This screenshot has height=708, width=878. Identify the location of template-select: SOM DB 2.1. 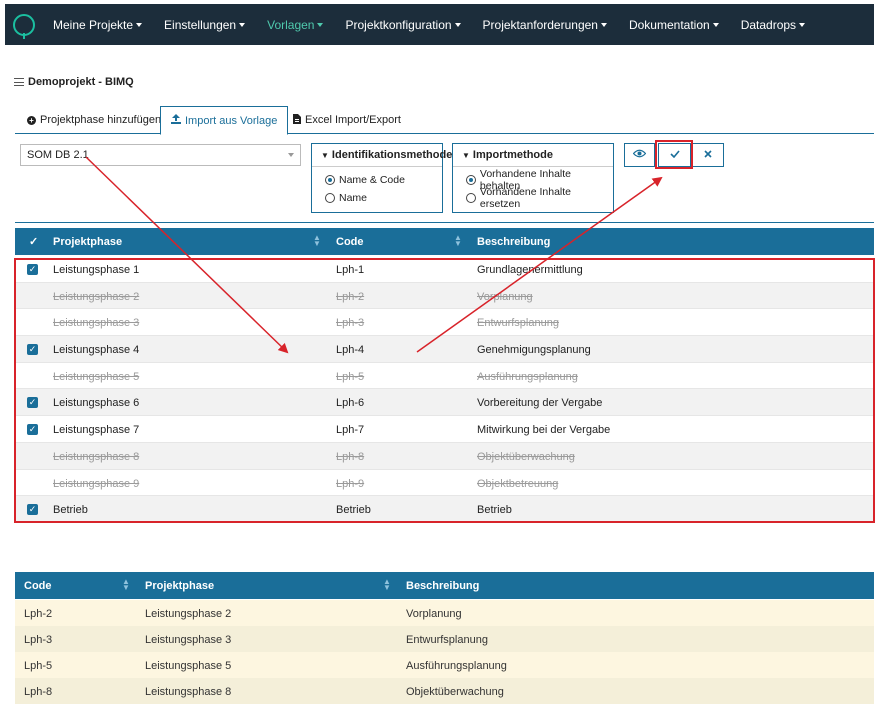
(160, 155).